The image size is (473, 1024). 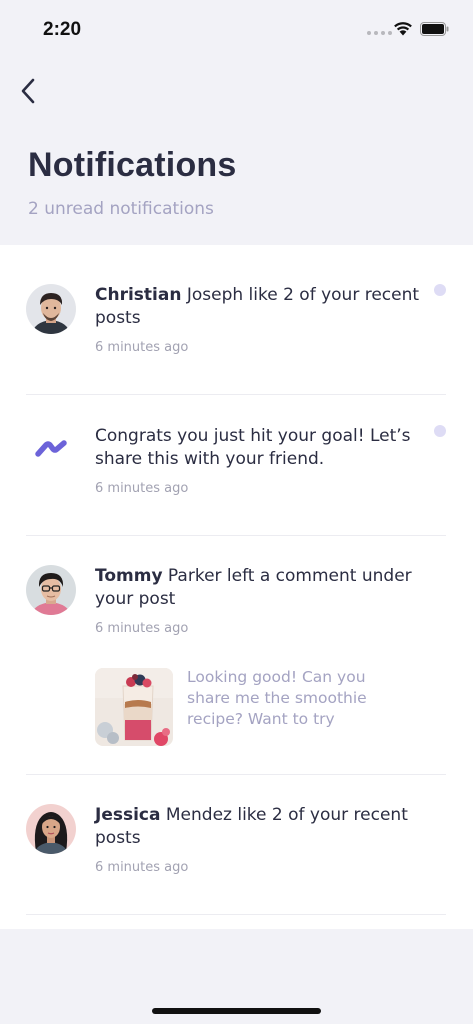 What do you see at coordinates (51, 829) in the screenshot?
I see `avatar-jessica` at bounding box center [51, 829].